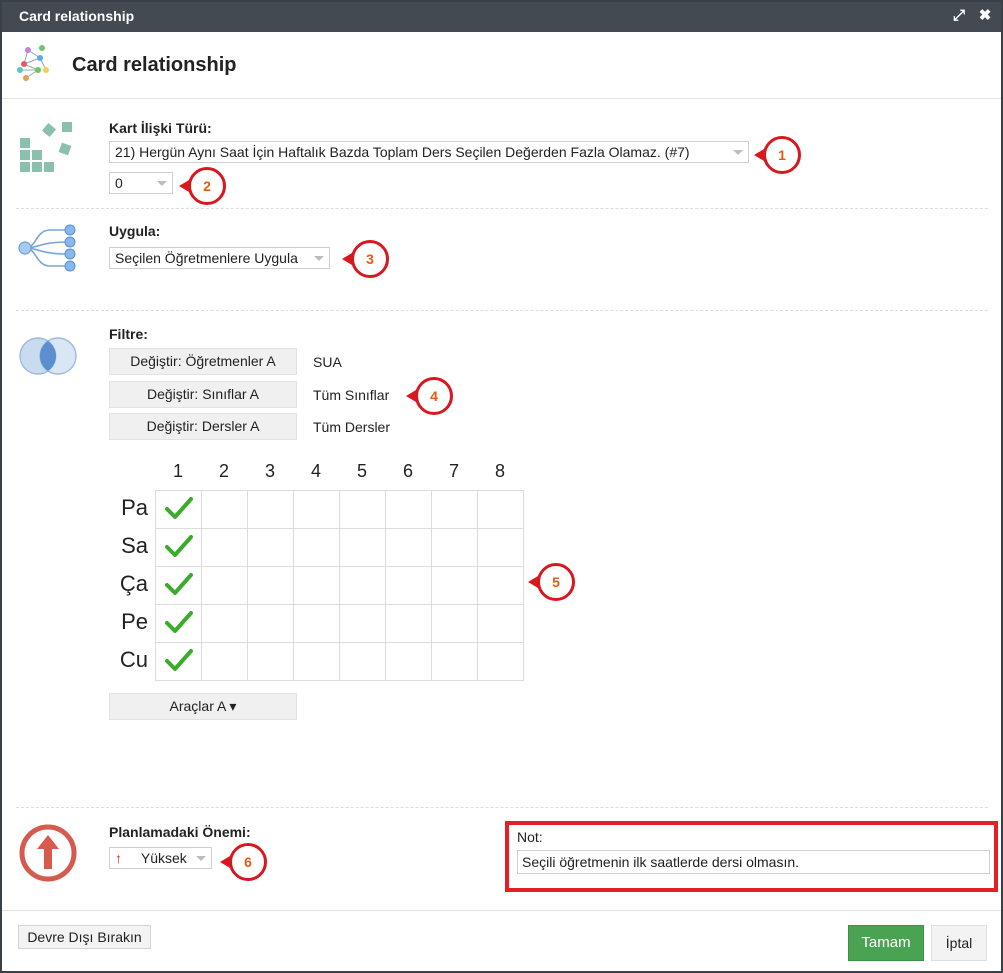  Describe the element at coordinates (886, 943) in the screenshot. I see `ok-button: Tamam` at that location.